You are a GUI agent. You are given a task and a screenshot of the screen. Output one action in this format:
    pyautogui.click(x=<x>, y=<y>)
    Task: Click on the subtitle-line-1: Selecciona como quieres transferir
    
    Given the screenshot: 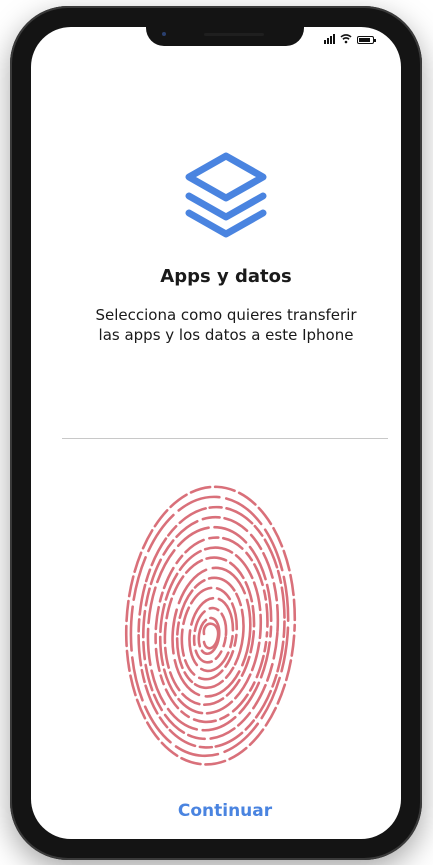 What is the action you would take?
    pyautogui.click(x=226, y=315)
    